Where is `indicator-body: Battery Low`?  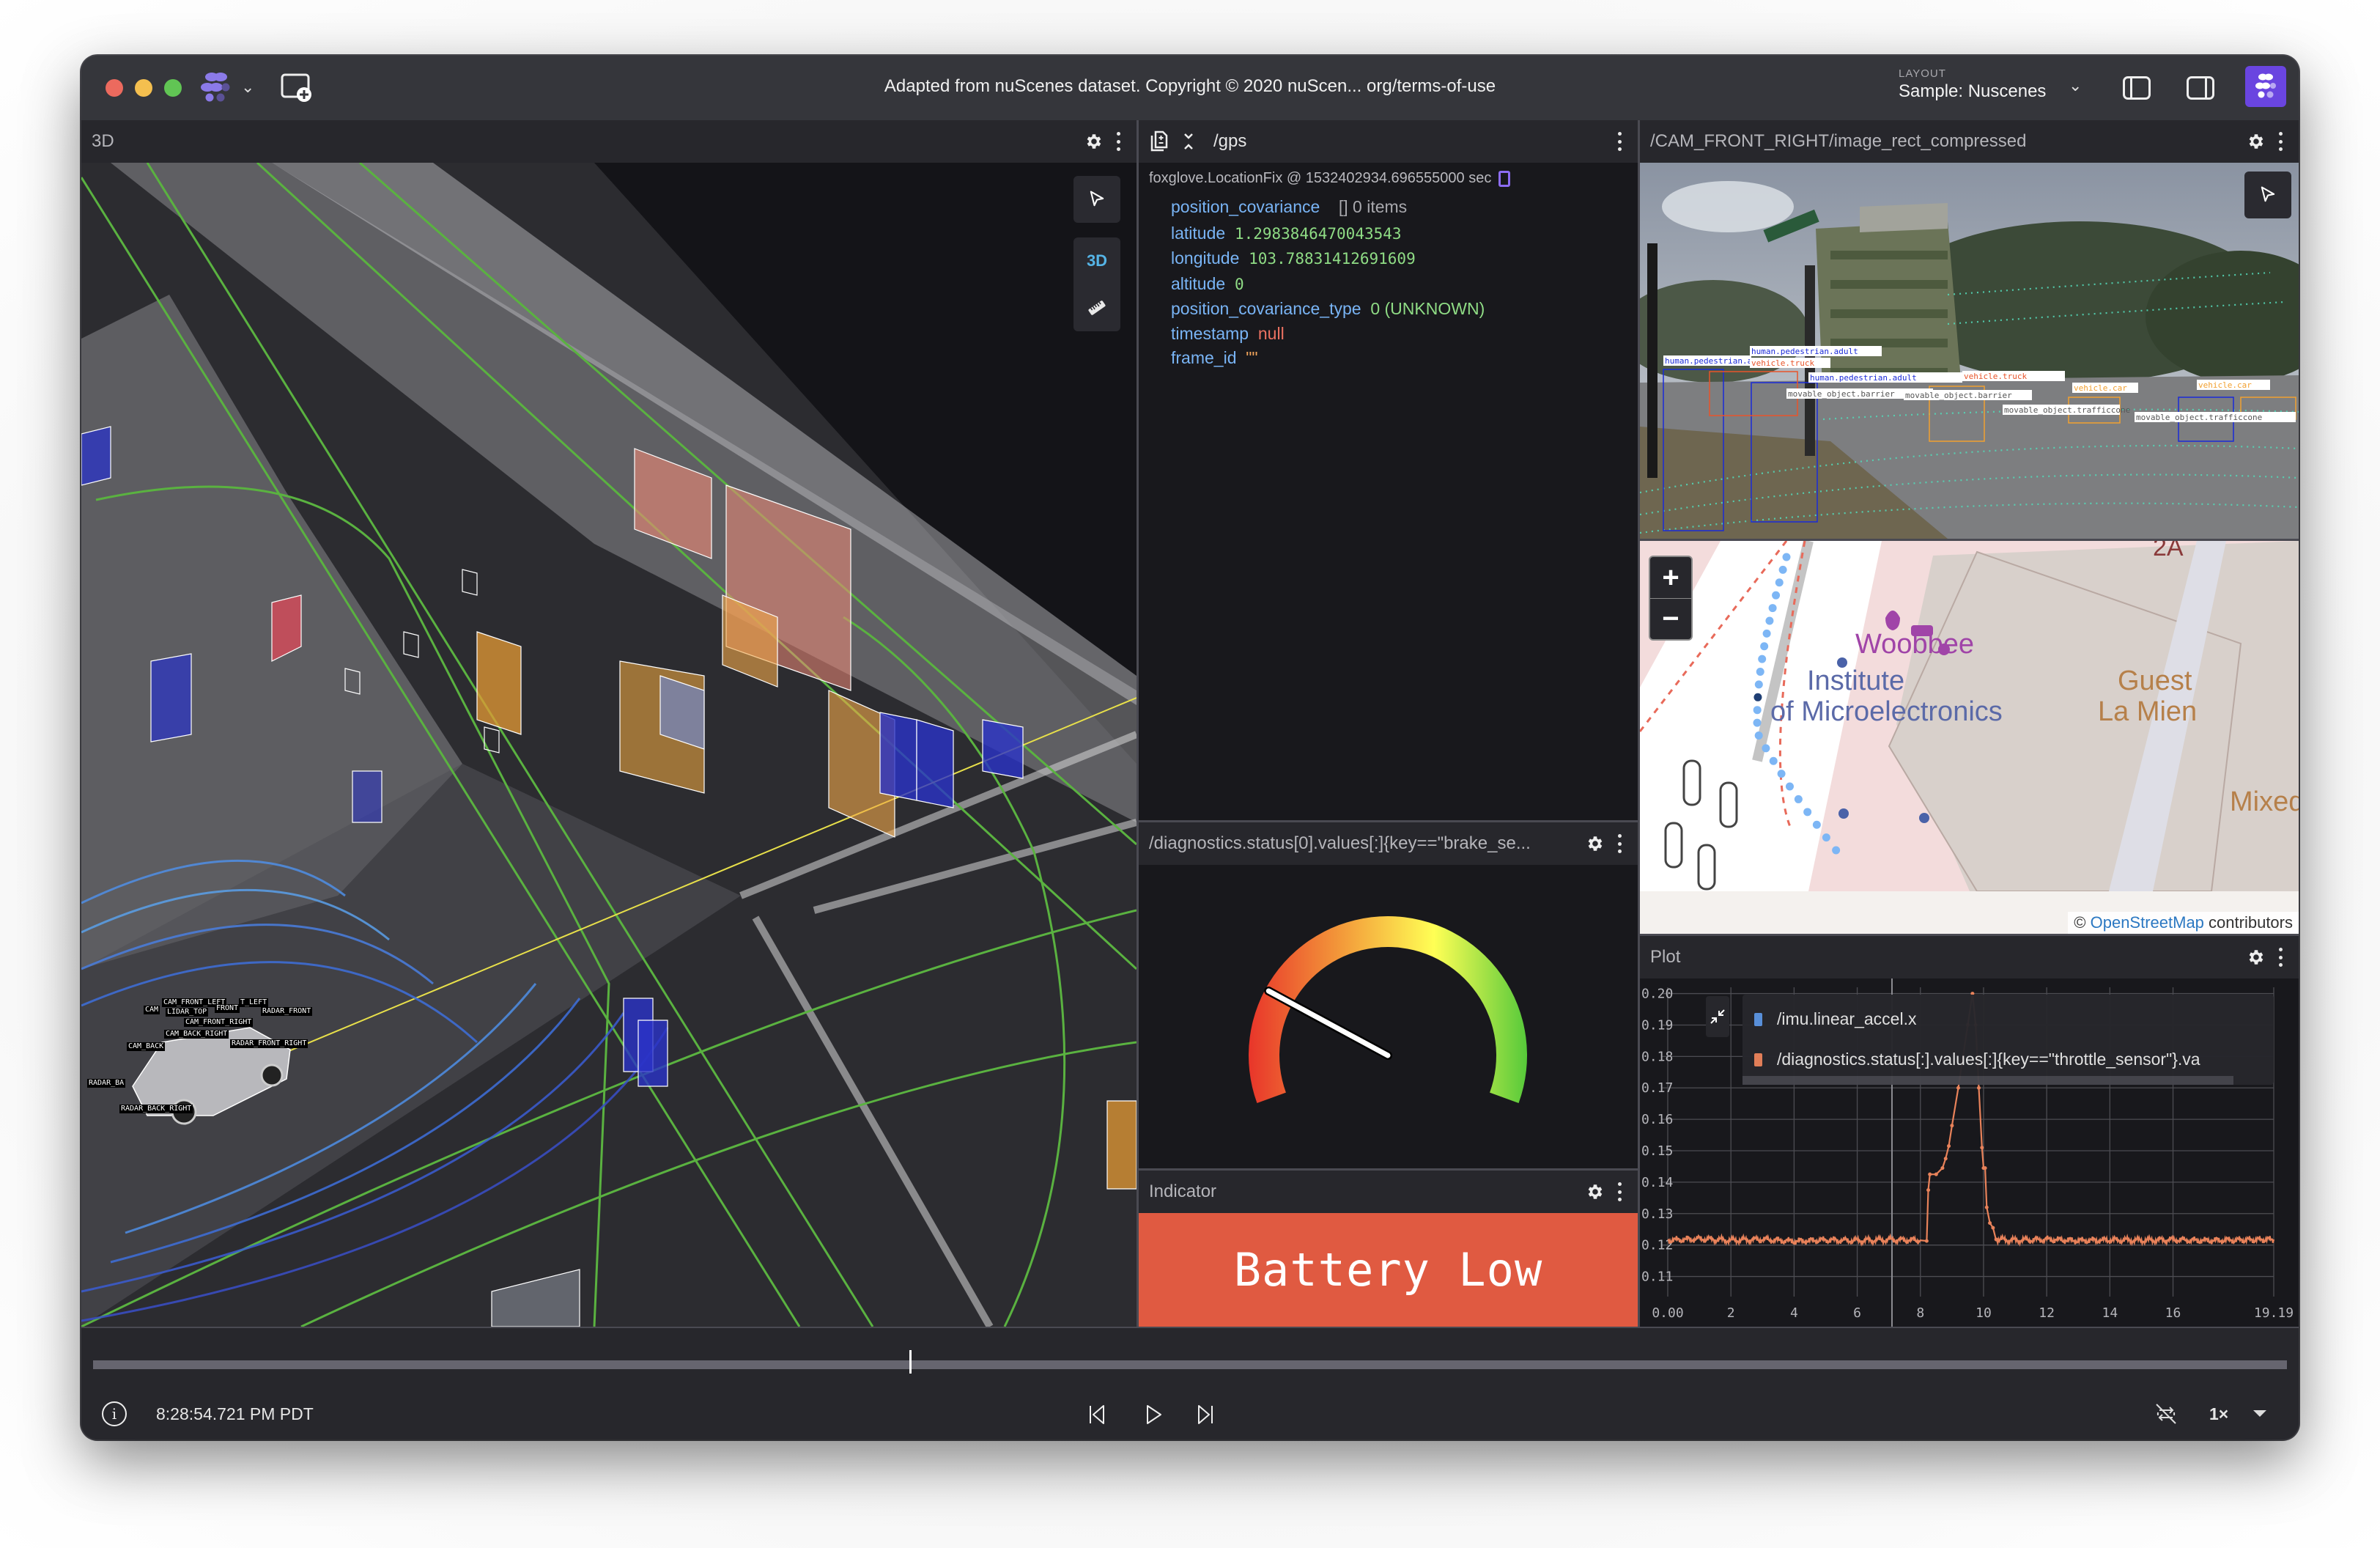 indicator-body: Battery Low is located at coordinates (1388, 1270).